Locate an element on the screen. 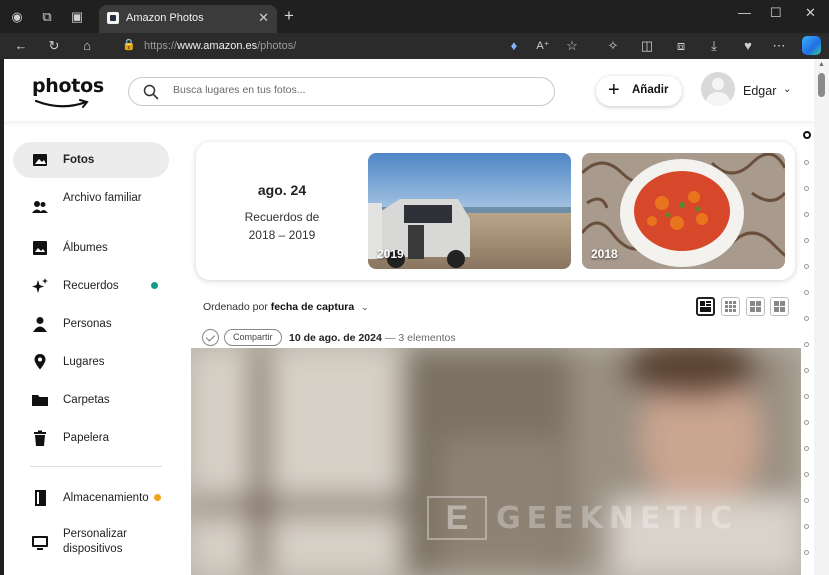  sidebar-item-label: Lugares is located at coordinates (84, 362).